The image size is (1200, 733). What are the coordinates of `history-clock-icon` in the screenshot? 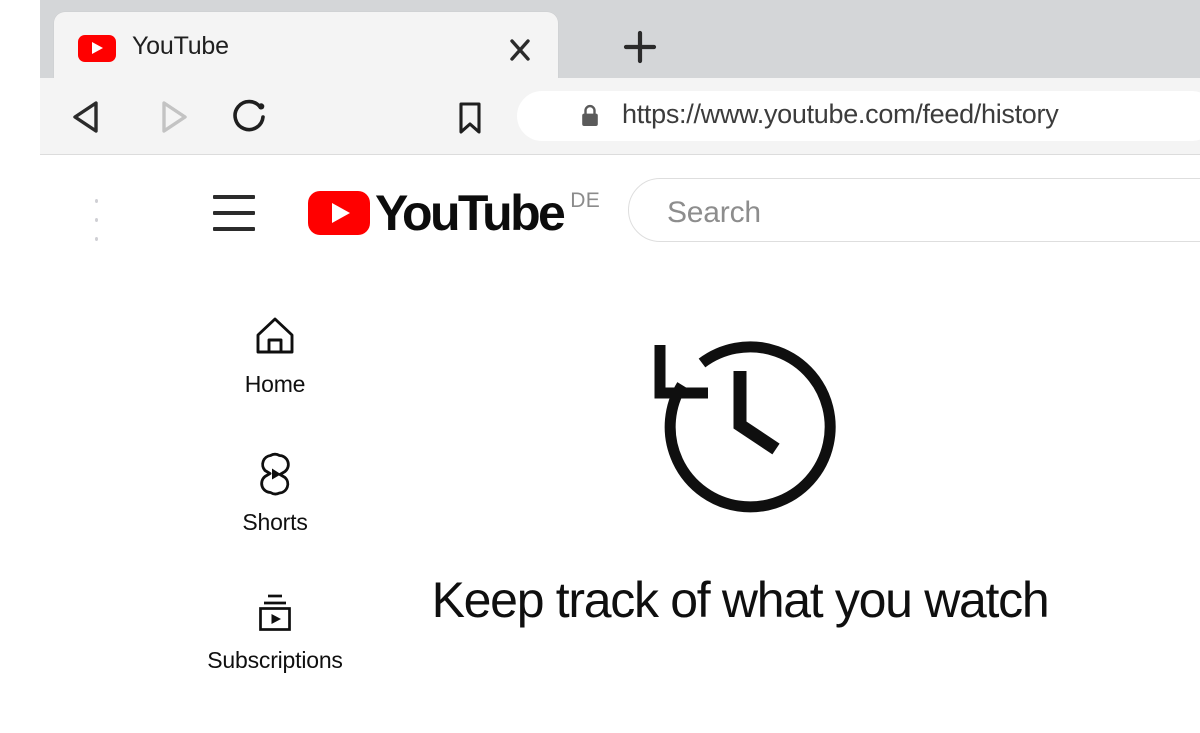 It's located at (740, 420).